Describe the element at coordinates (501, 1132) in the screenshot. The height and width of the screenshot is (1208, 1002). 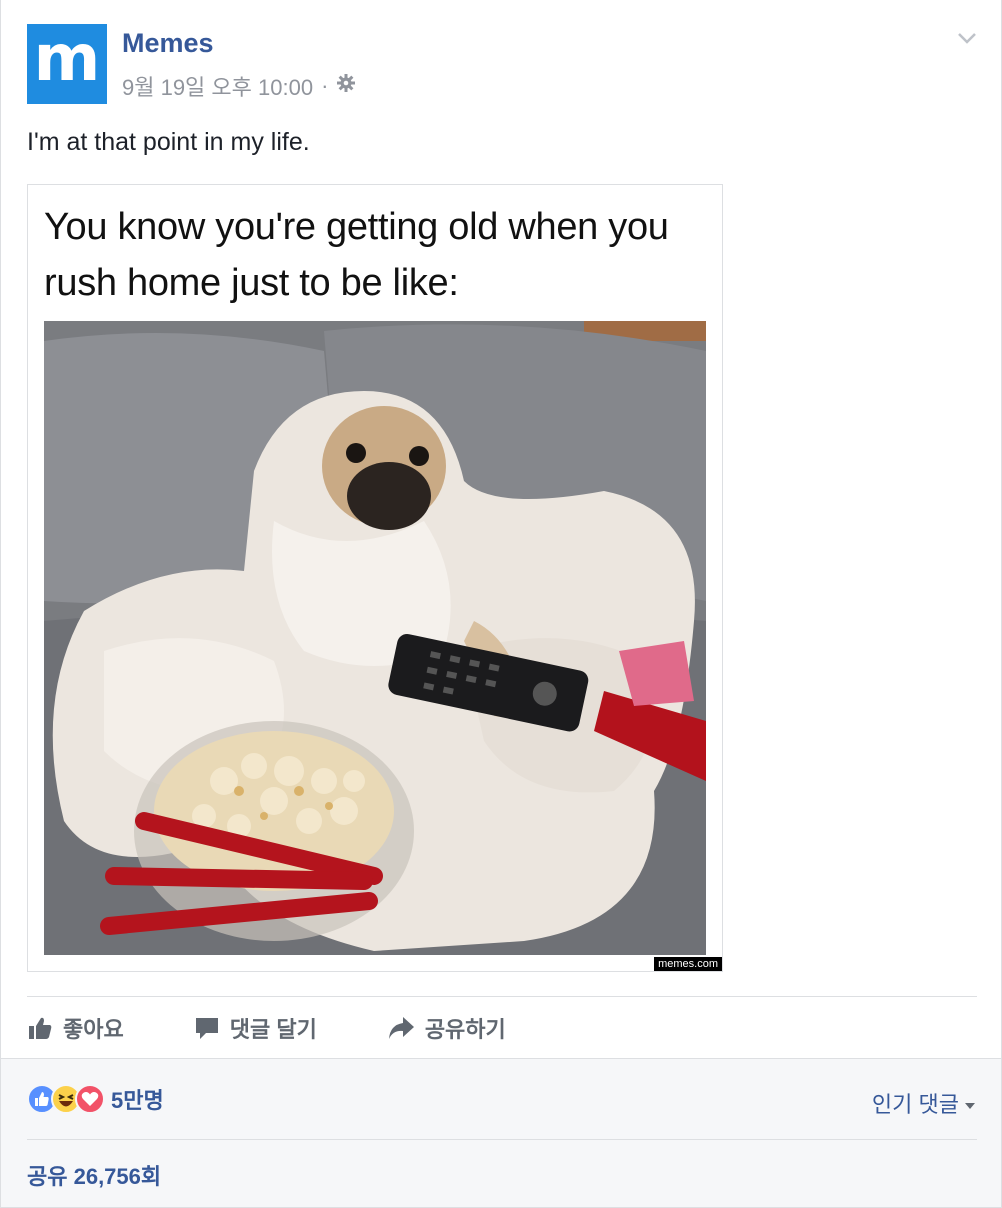
I see `post-footer: 5만명 인기 댓글 공유 26,756회` at that location.